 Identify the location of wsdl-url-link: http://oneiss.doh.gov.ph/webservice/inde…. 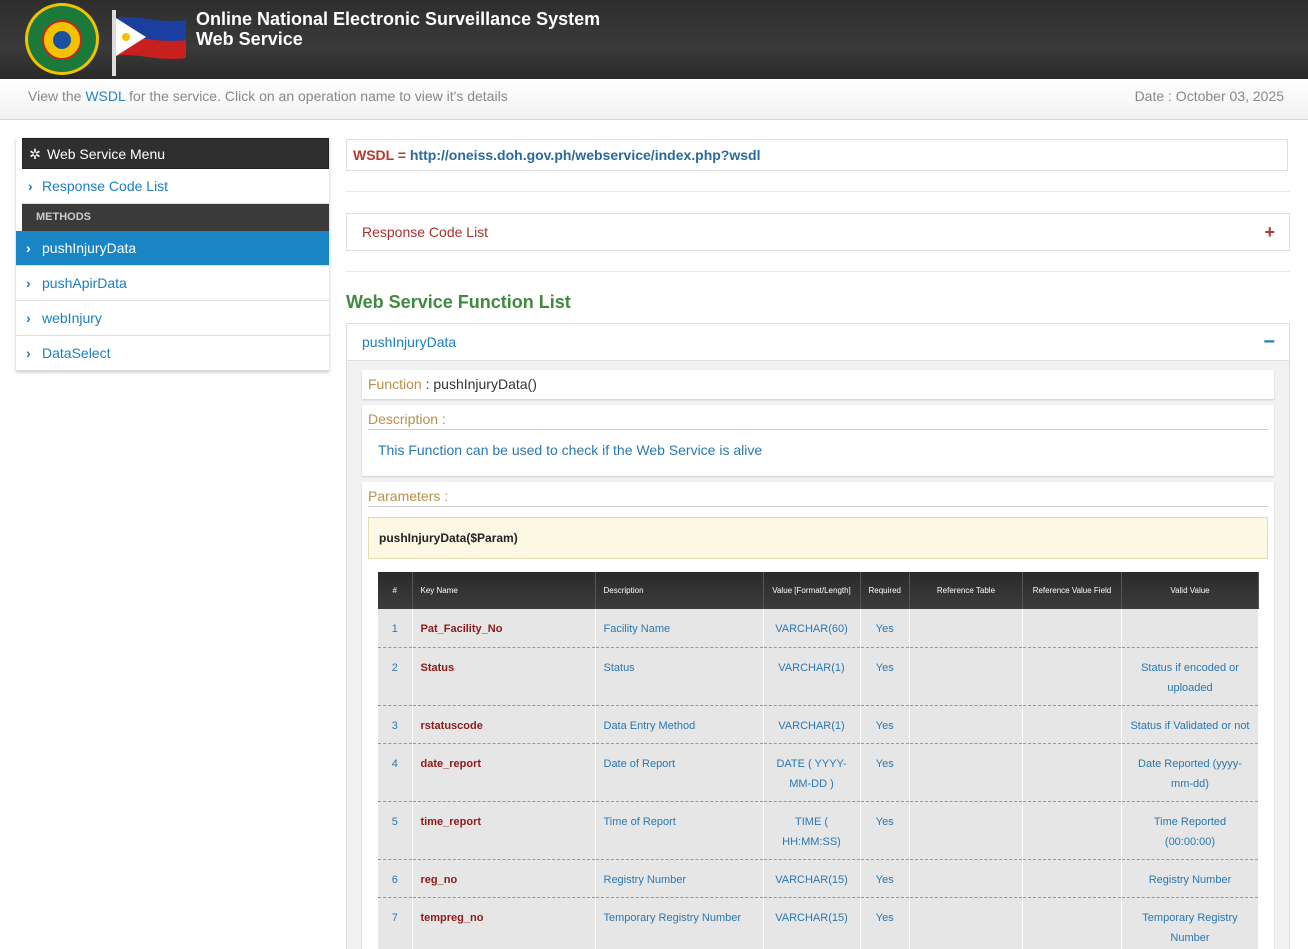
(585, 155).